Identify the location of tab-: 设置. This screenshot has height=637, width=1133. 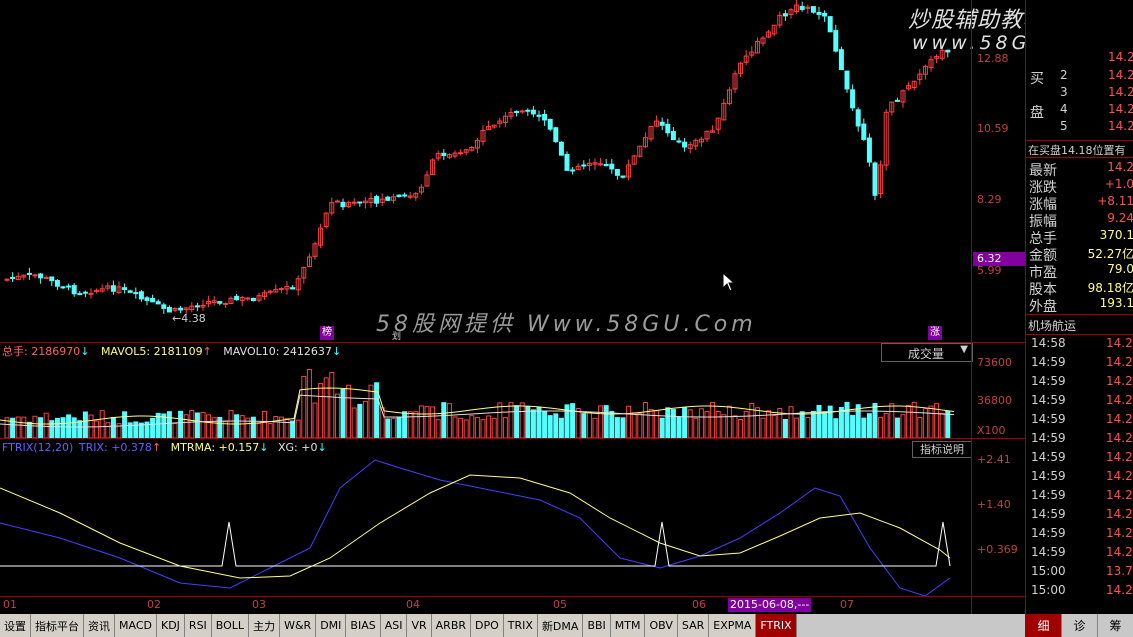
(15, 625).